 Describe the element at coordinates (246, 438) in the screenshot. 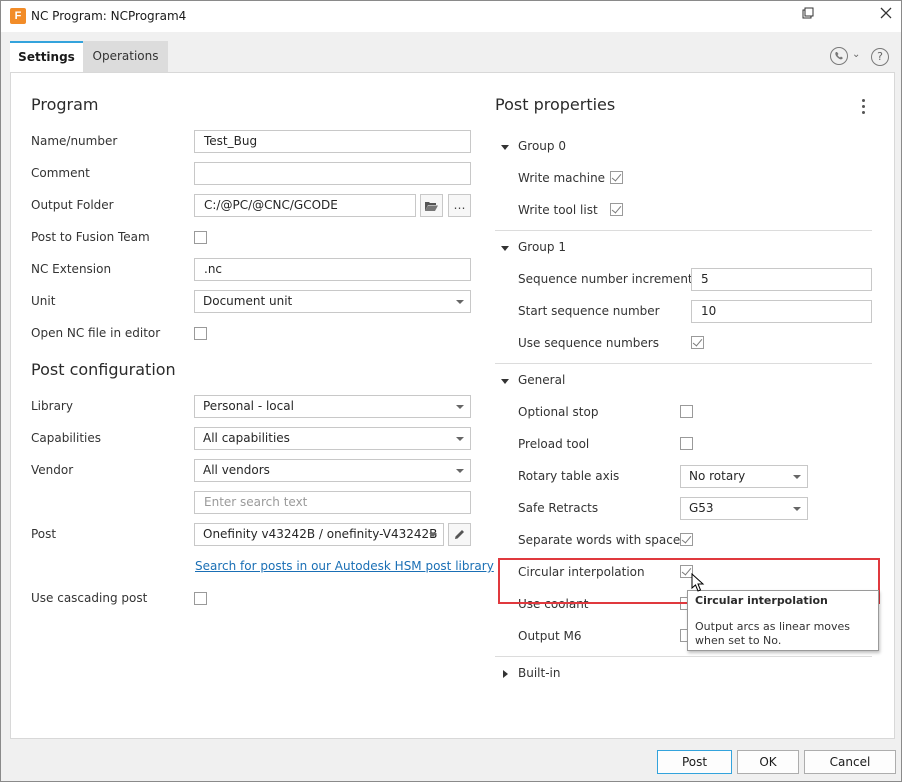

I see `capabilities-value: All capabilities` at that location.